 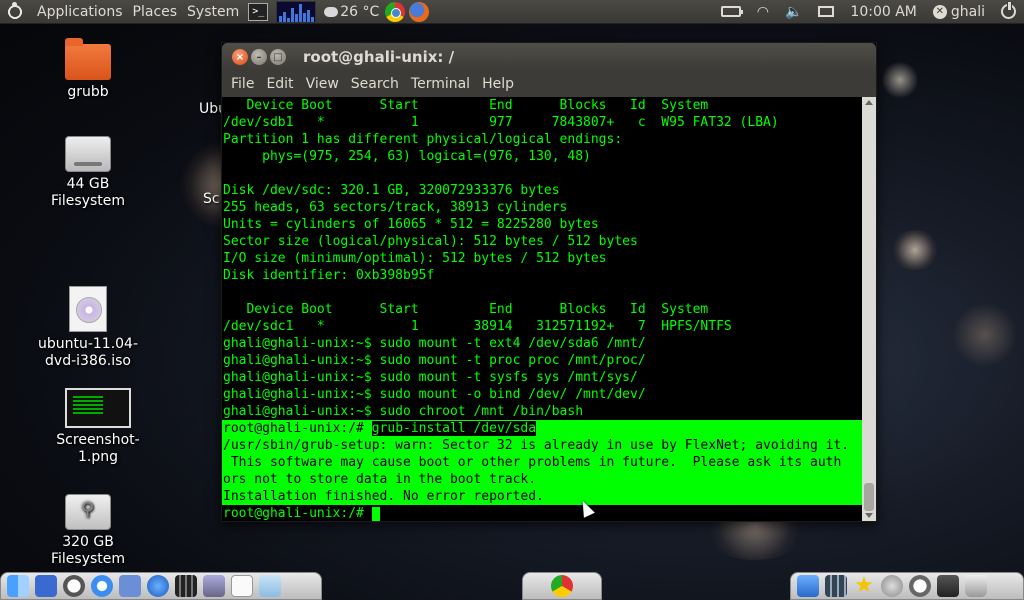 I want to click on maximize-icon: □, so click(x=278, y=57).